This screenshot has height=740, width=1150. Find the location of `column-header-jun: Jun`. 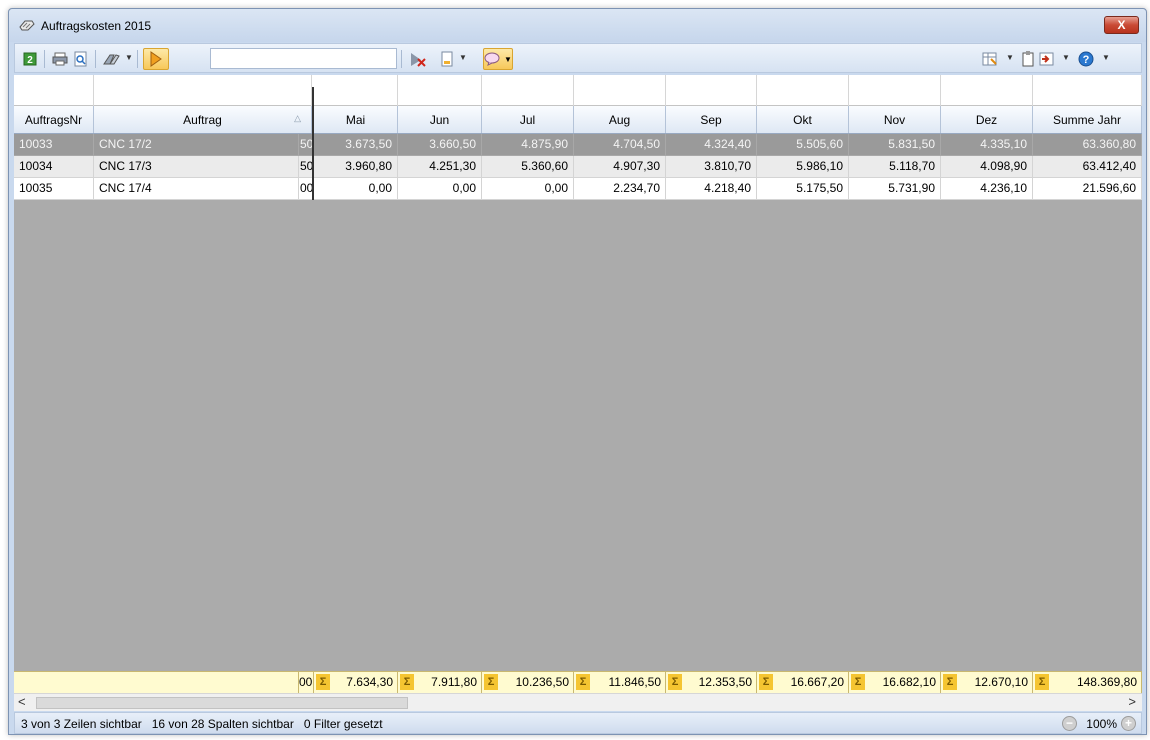

column-header-jun: Jun is located at coordinates (440, 119).